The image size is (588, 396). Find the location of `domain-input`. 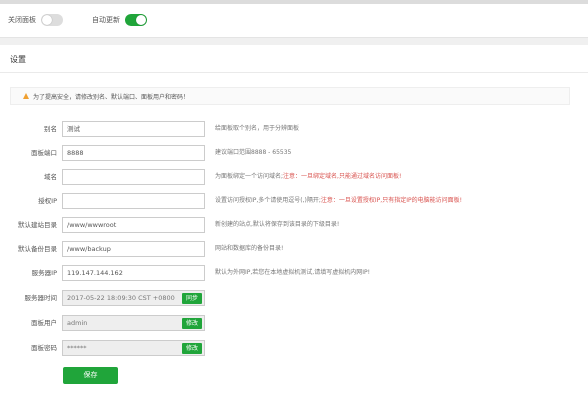

domain-input is located at coordinates (133, 177).